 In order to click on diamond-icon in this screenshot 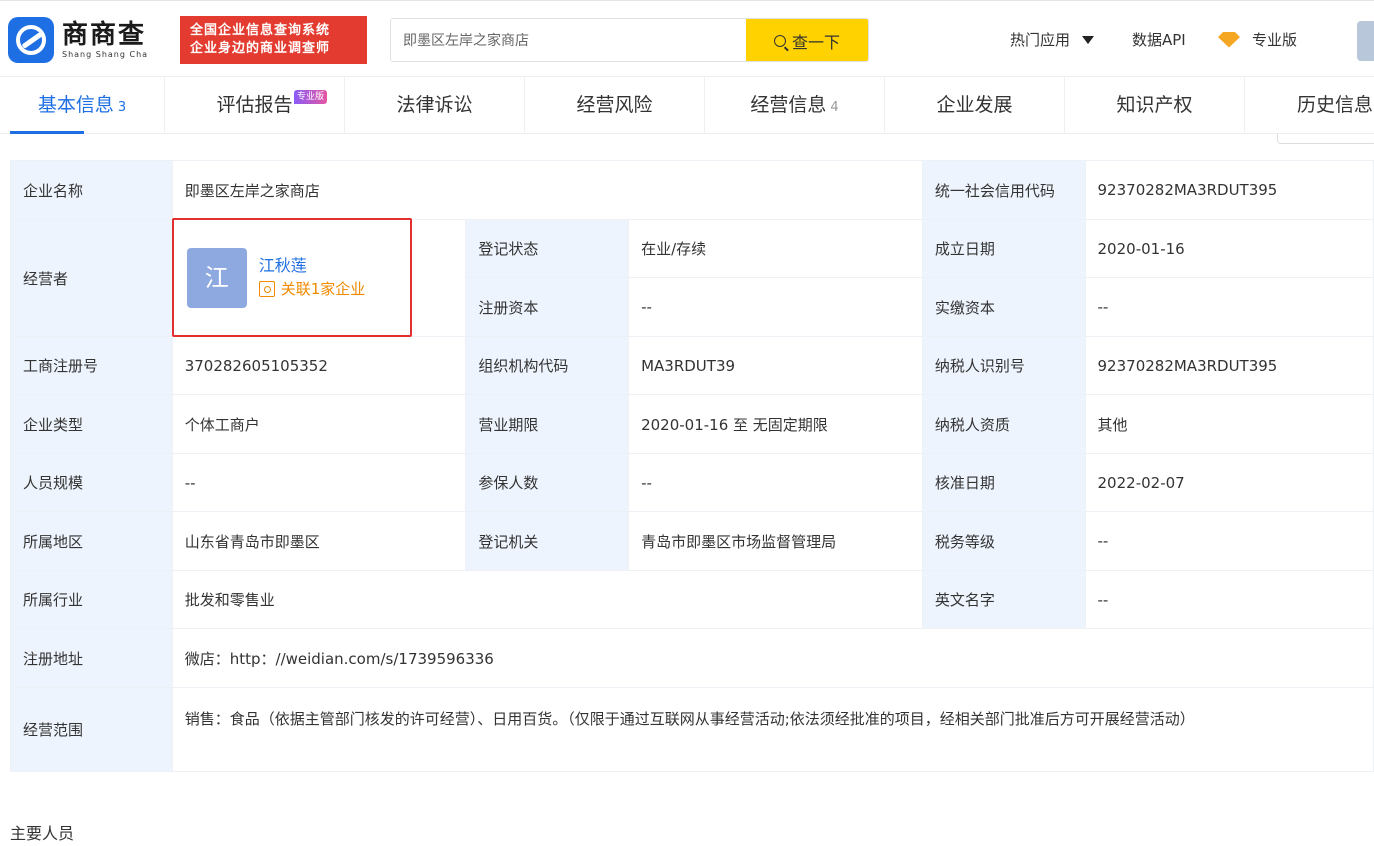, I will do `click(1229, 39)`.